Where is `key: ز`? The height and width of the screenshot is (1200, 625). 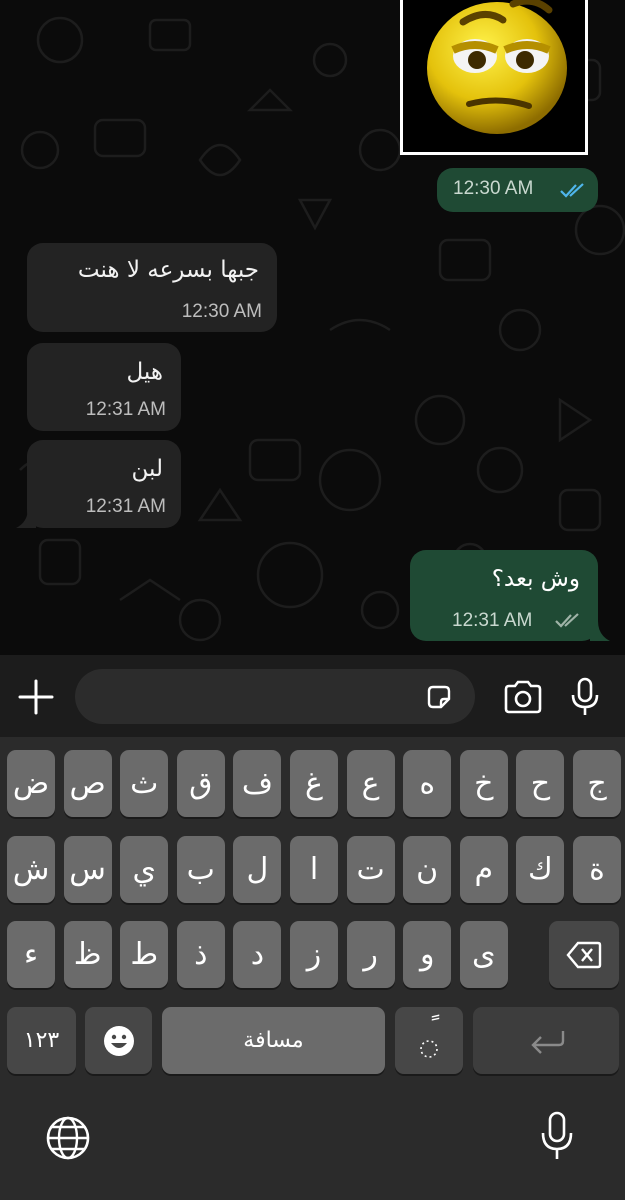
key: ز is located at coordinates (314, 954).